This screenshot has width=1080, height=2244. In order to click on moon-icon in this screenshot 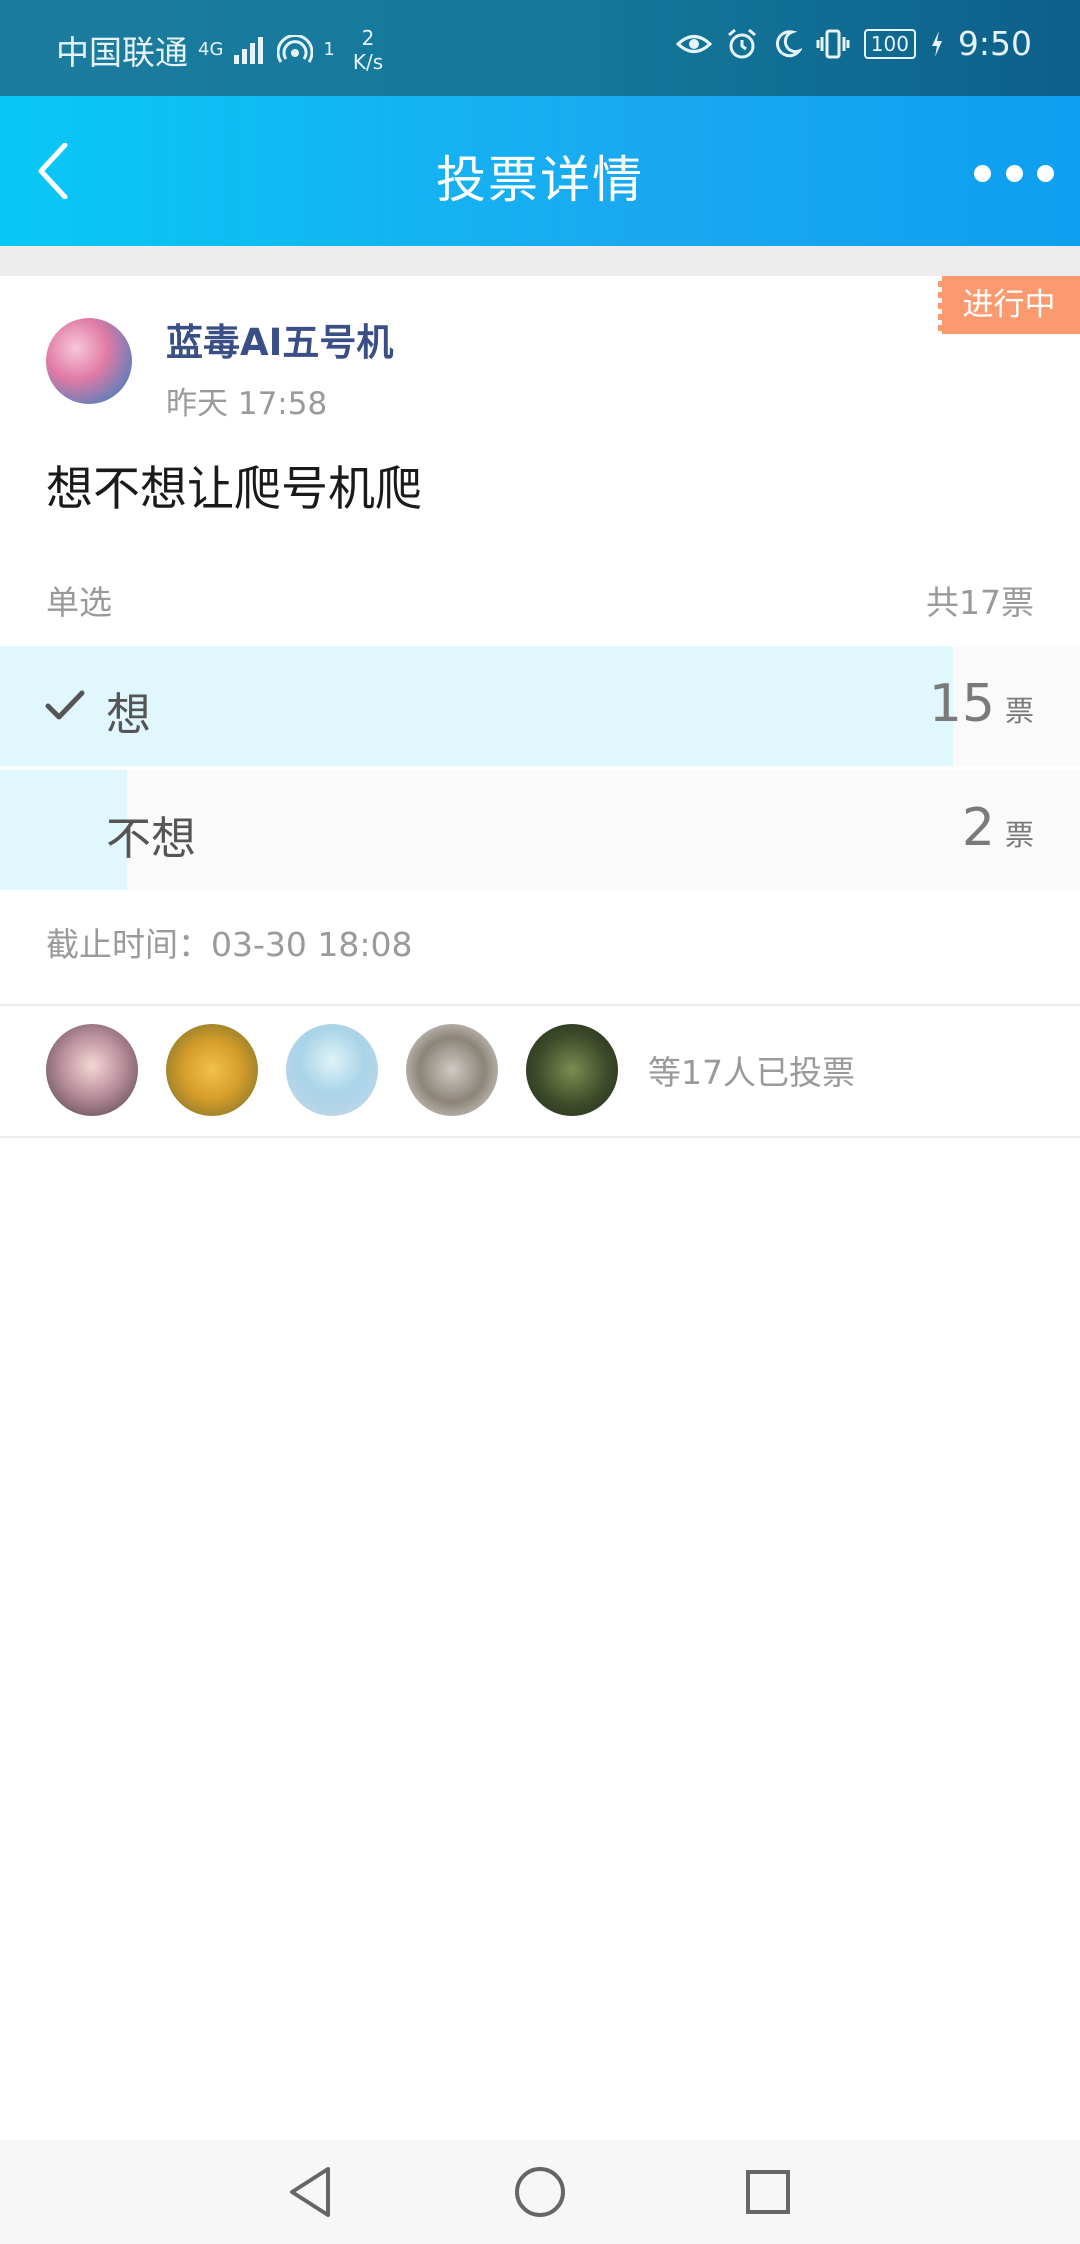, I will do `click(788, 43)`.